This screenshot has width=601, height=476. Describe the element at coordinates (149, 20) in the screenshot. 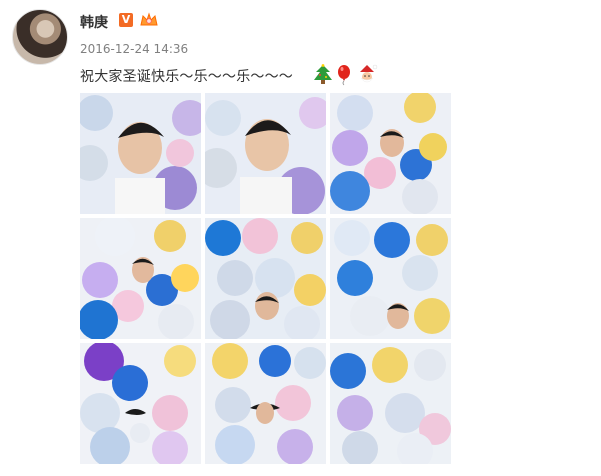

I see `member-crown-icon` at that location.